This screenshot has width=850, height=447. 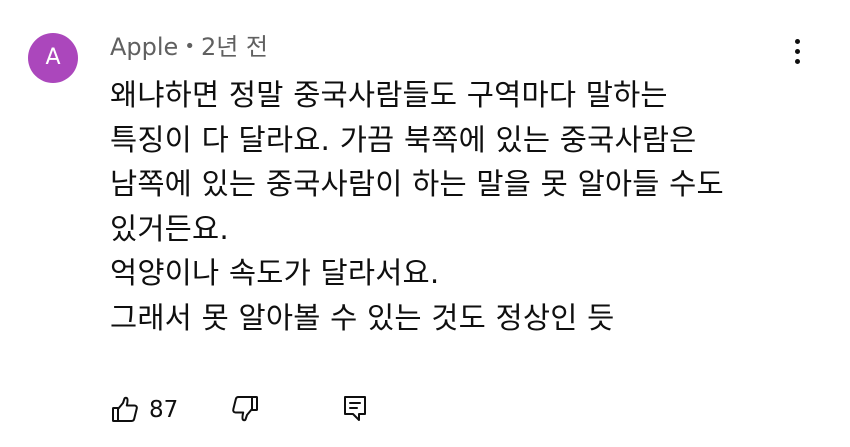 I want to click on reply-button, so click(x=355, y=410).